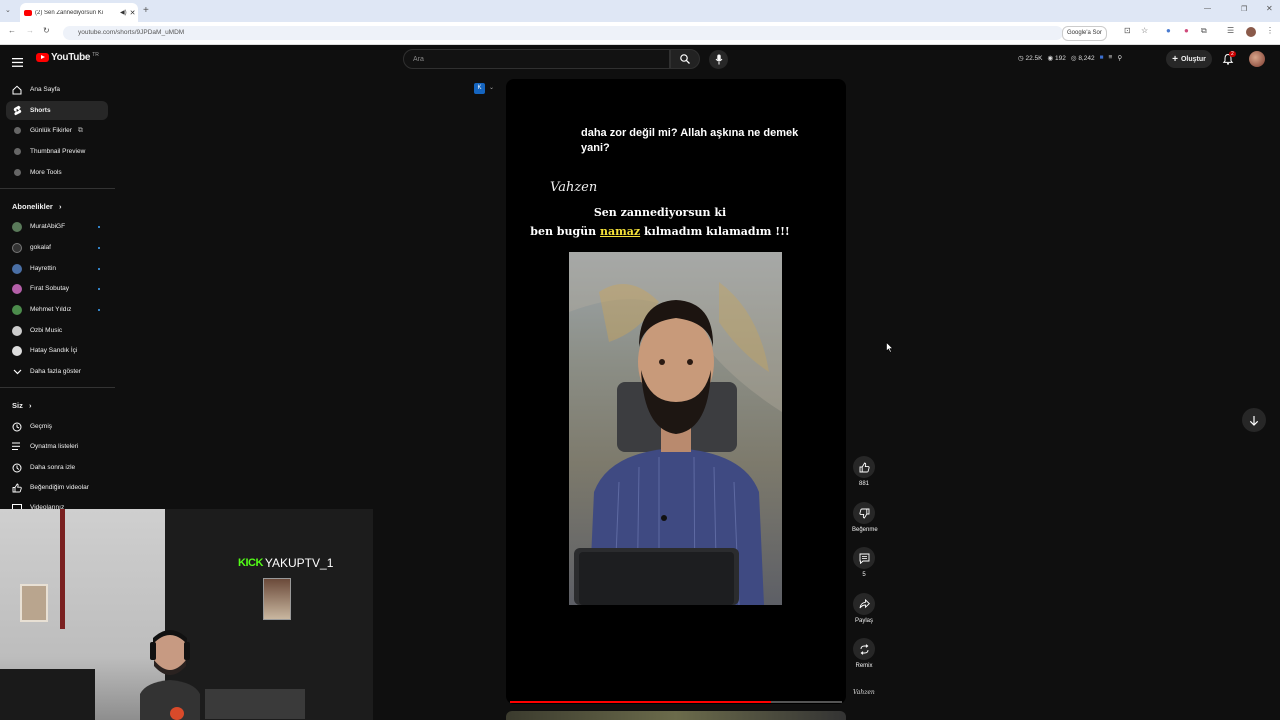 The image size is (1280, 720). What do you see at coordinates (57, 268) in the screenshot?
I see `subscription-hayrettin: Hayrettin` at bounding box center [57, 268].